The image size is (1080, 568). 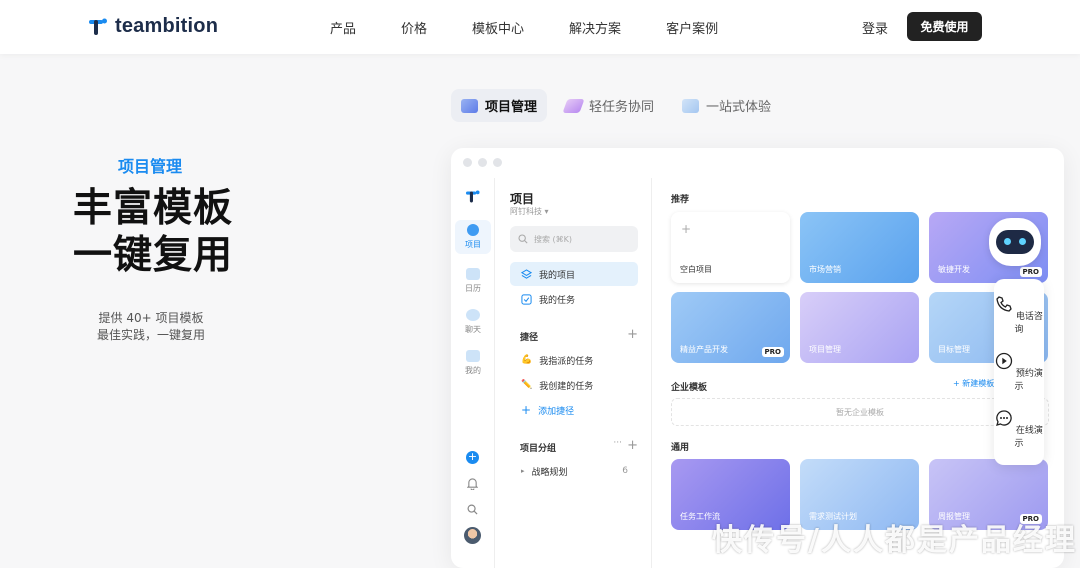 I want to click on section-title: 捷径, so click(x=529, y=338).